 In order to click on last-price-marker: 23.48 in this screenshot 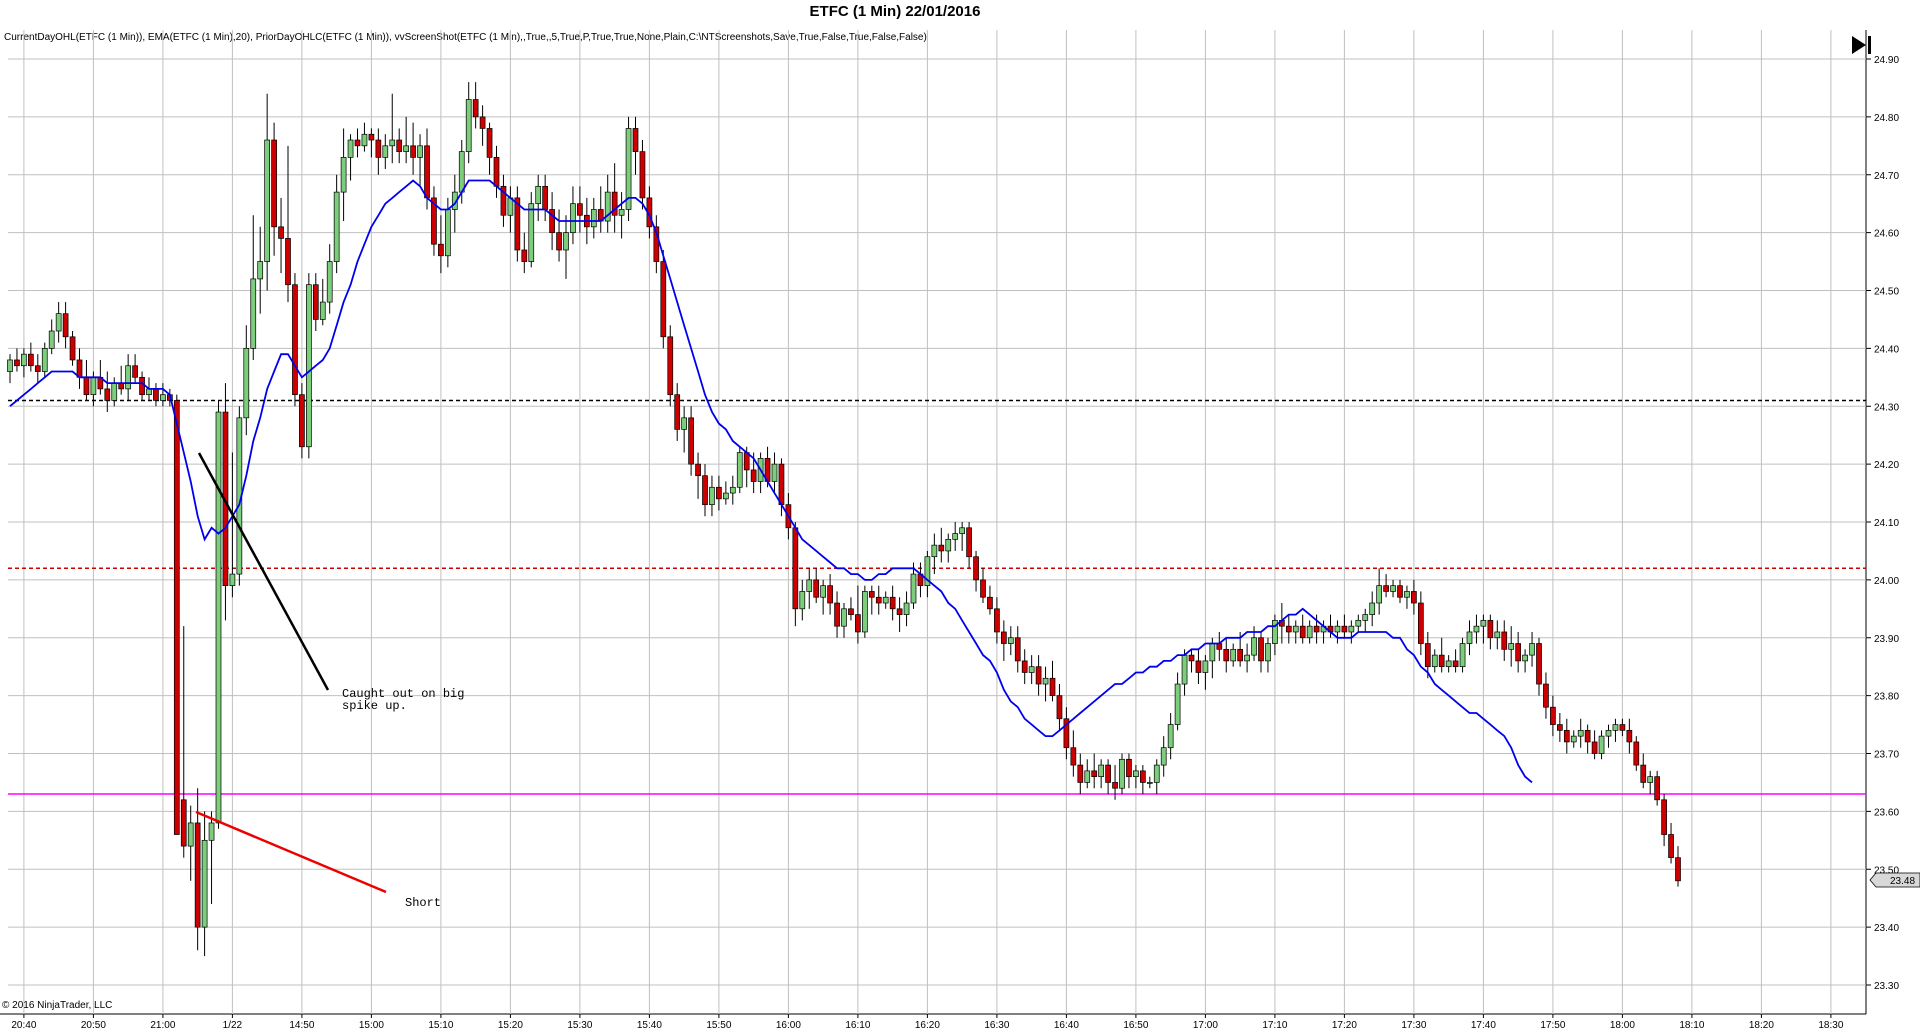, I will do `click(1894, 880)`.